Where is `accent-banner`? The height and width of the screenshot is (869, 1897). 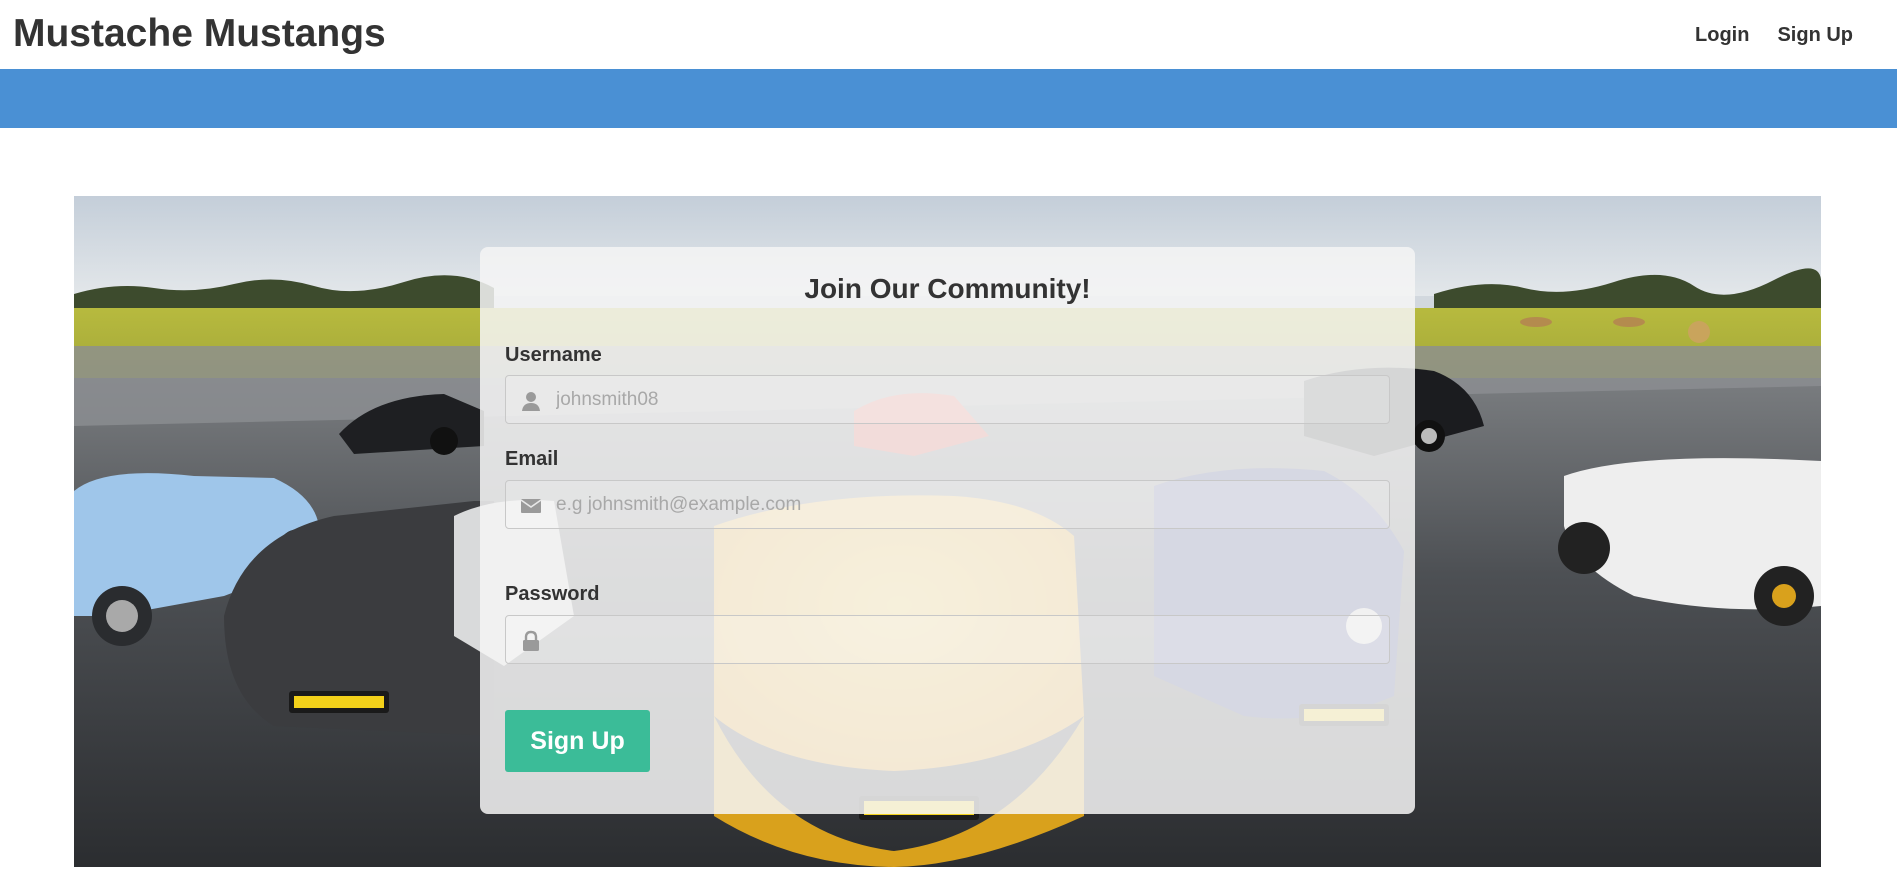
accent-banner is located at coordinates (948, 98).